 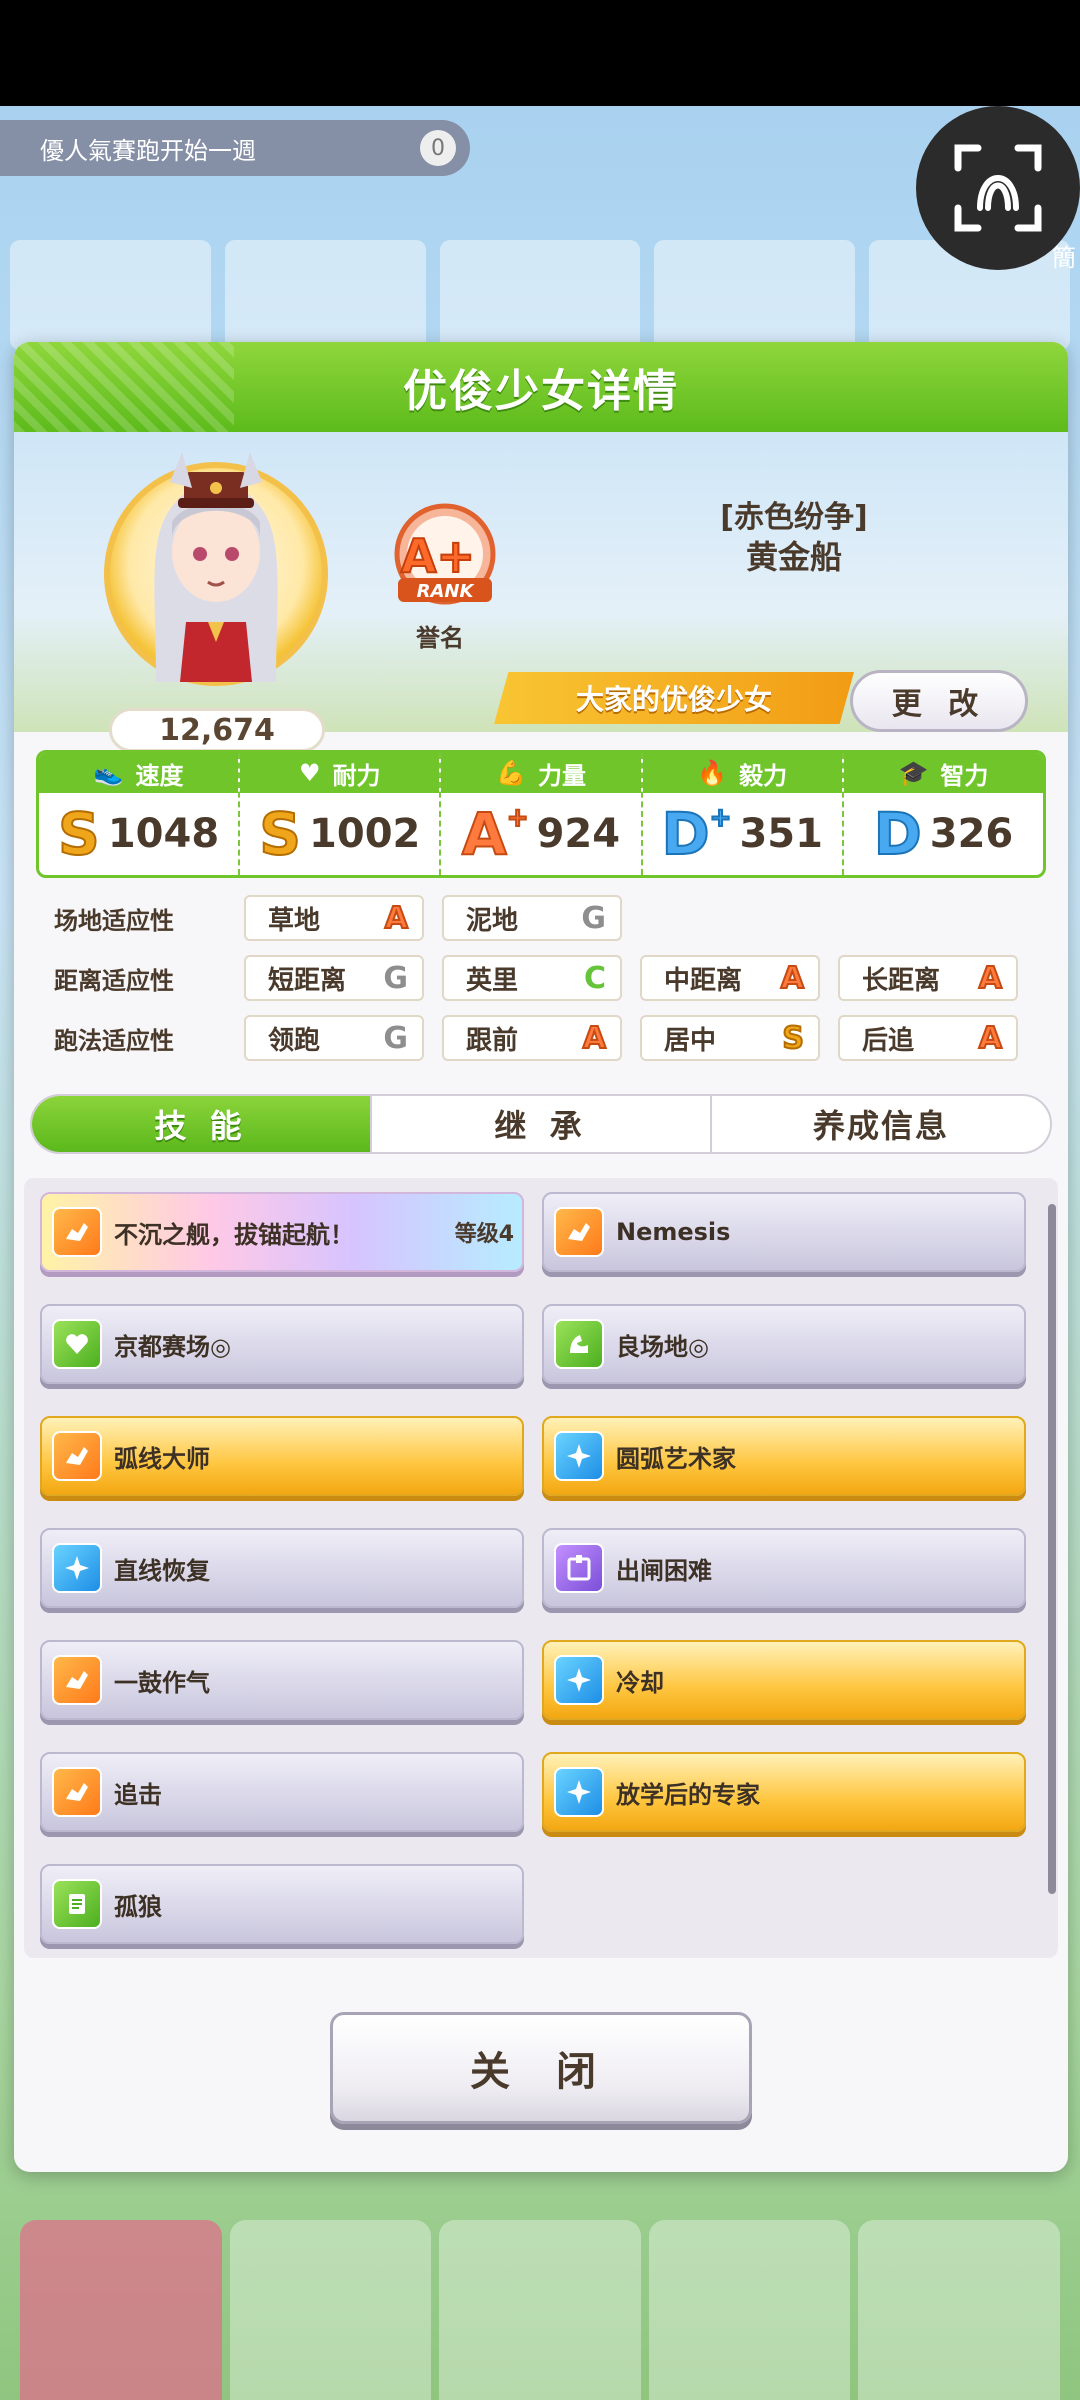 I want to click on stat-guts: 🔥 毅力 D+ 351, so click(x=743, y=814).